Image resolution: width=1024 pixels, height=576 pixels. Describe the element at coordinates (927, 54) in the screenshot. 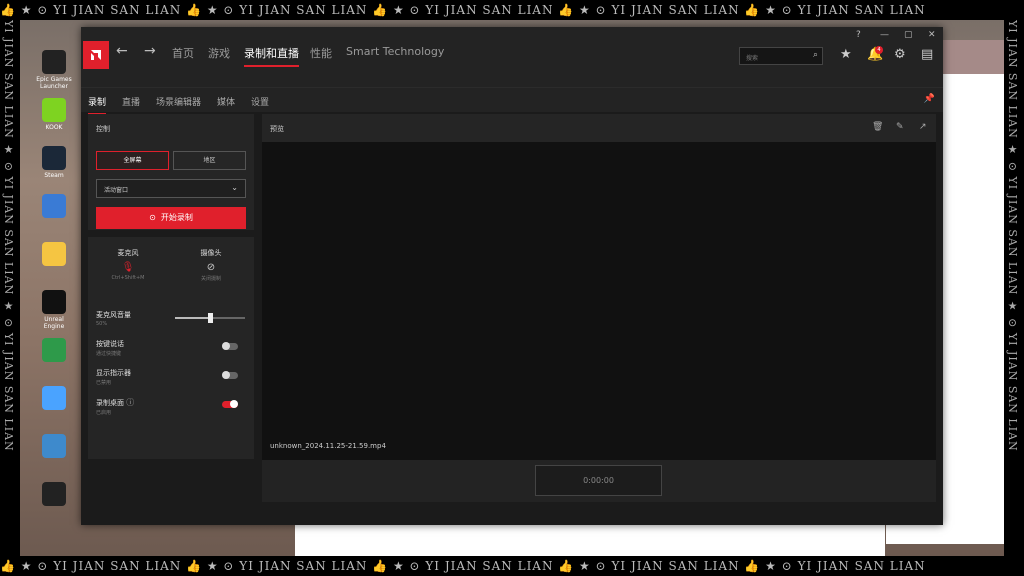

I see `layout-icon: ▤` at that location.